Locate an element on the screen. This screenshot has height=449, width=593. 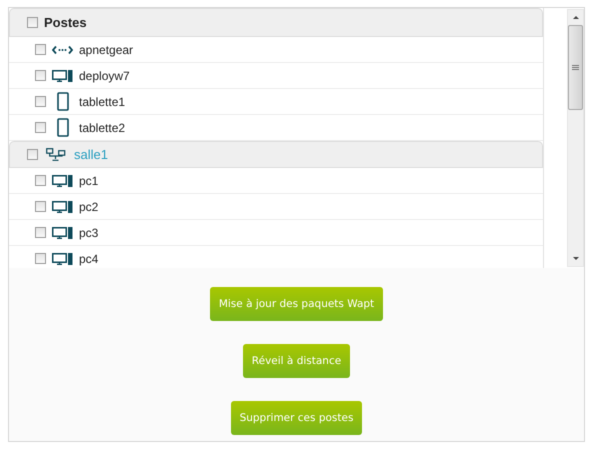
scroll-down-arrow-icon is located at coordinates (575, 258).